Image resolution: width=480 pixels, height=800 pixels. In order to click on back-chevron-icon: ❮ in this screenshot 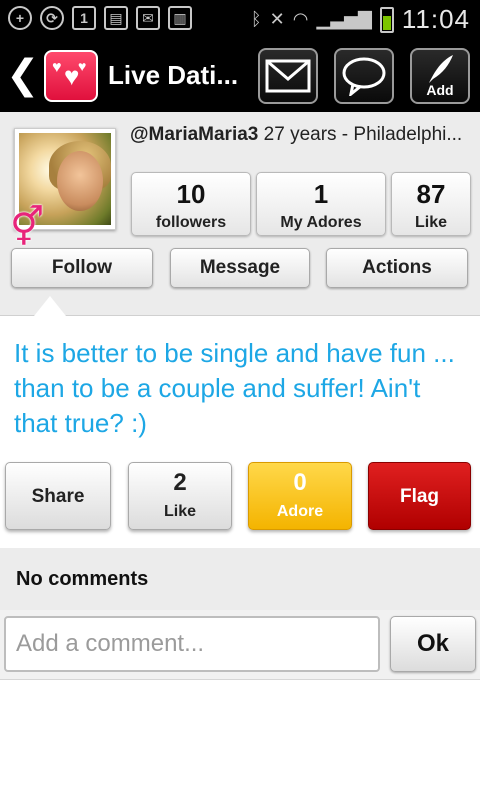, I will do `click(23, 75)`.